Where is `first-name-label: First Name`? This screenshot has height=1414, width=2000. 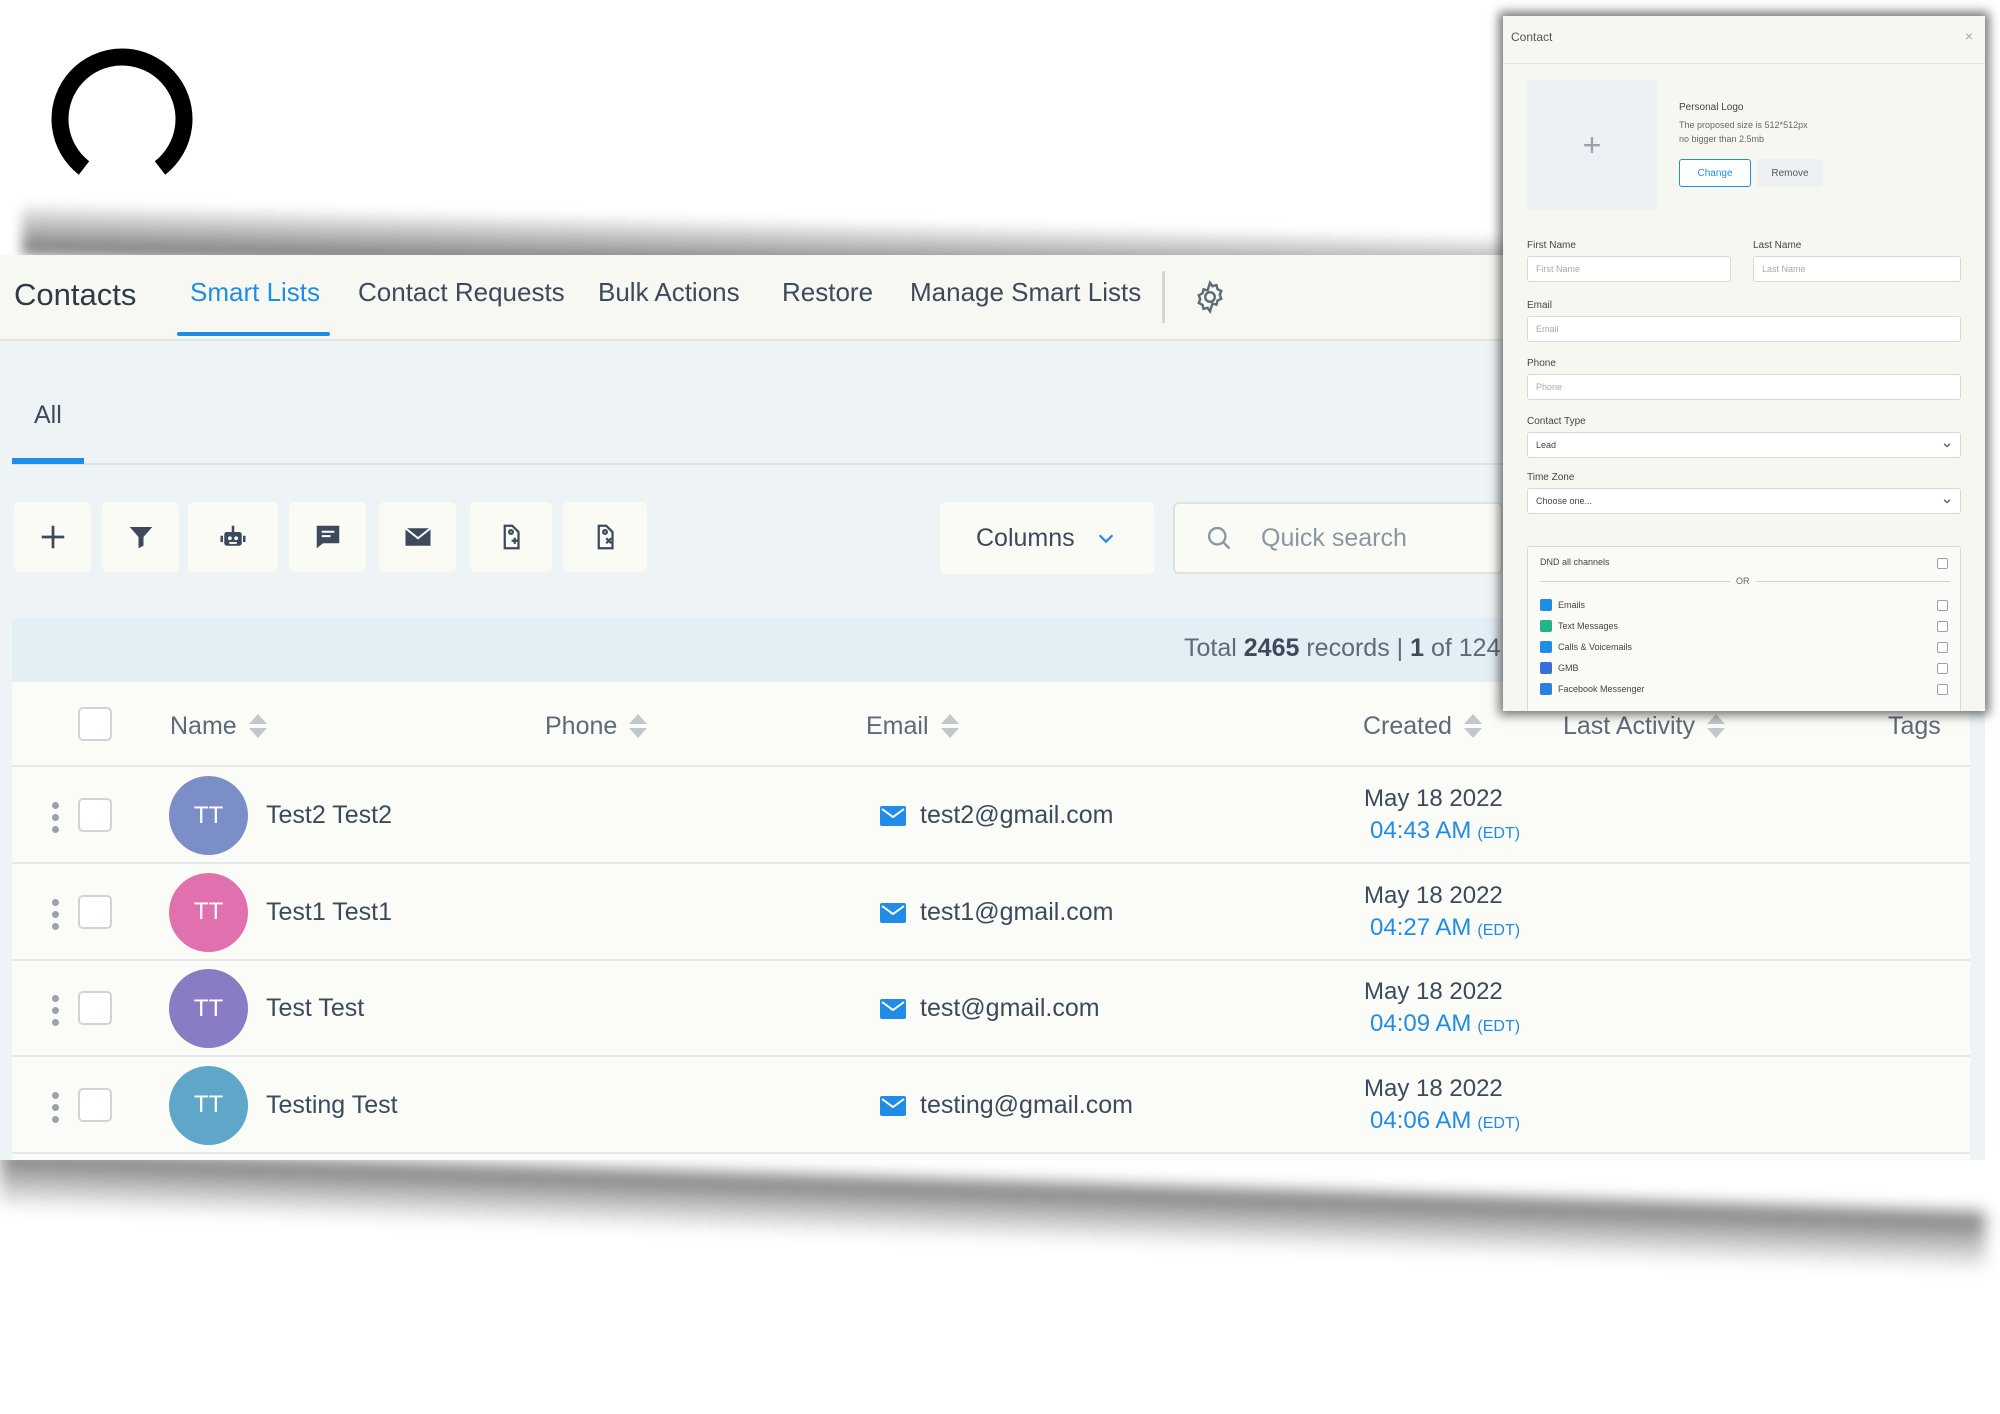 first-name-label: First Name is located at coordinates (1551, 245).